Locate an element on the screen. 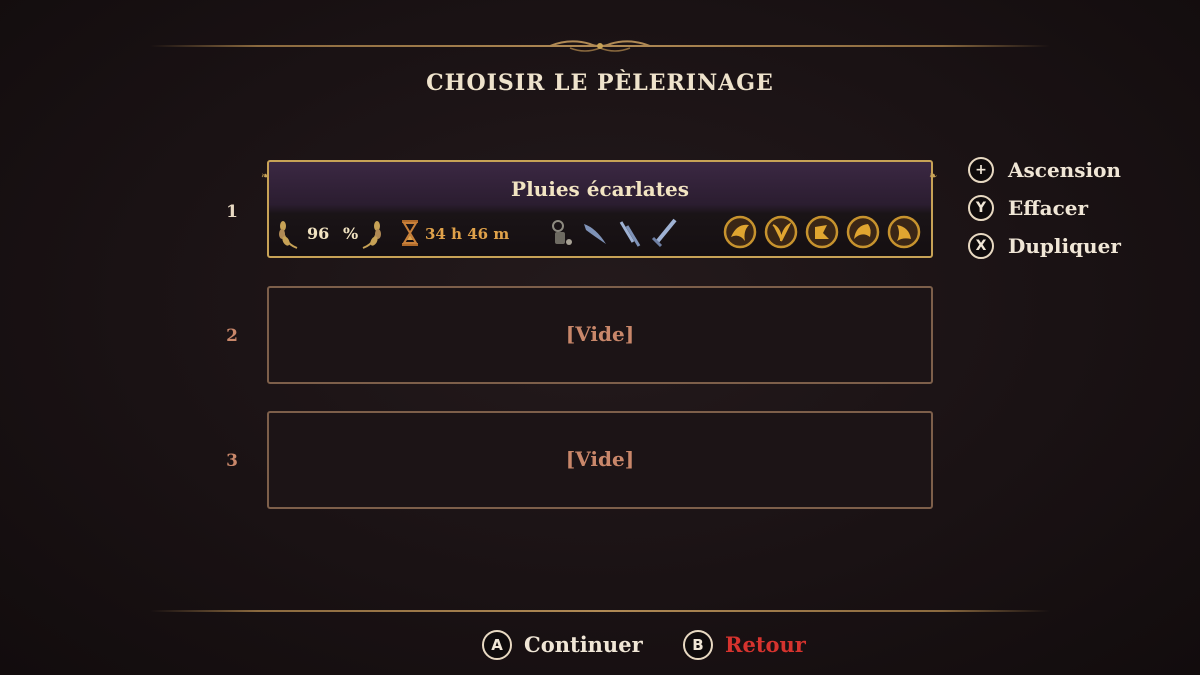  dupliquer-action: X Dupliquer is located at coordinates (1058, 246).